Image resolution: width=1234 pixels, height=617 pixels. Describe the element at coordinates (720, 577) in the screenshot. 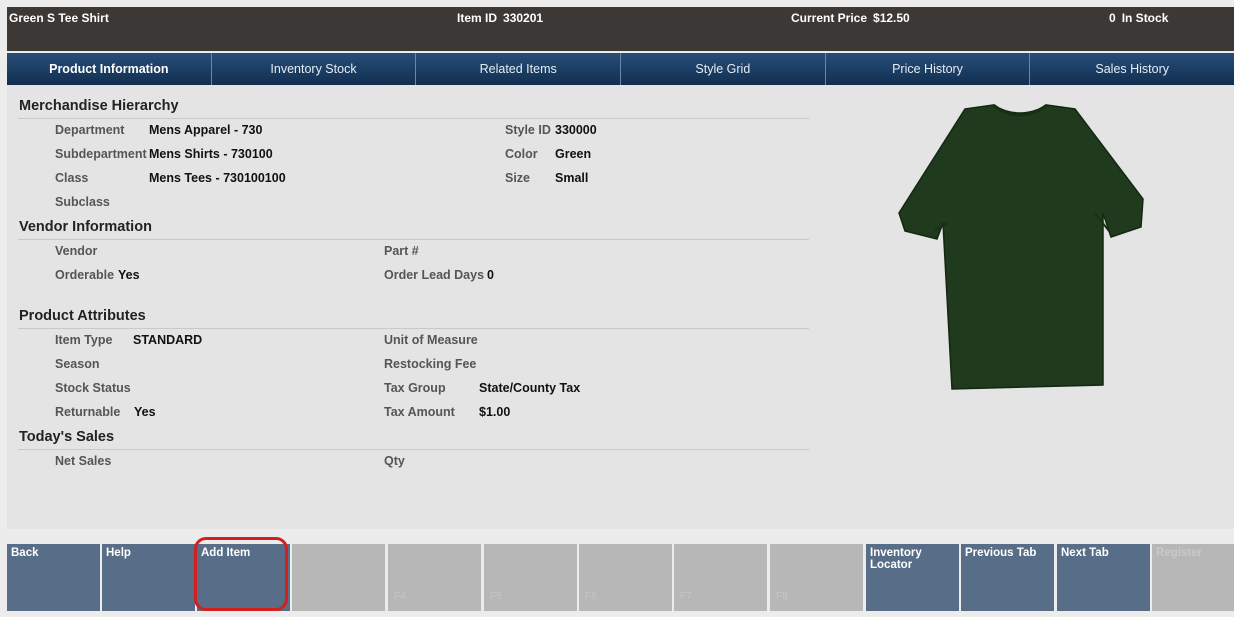

I see `f7-key: F7` at that location.